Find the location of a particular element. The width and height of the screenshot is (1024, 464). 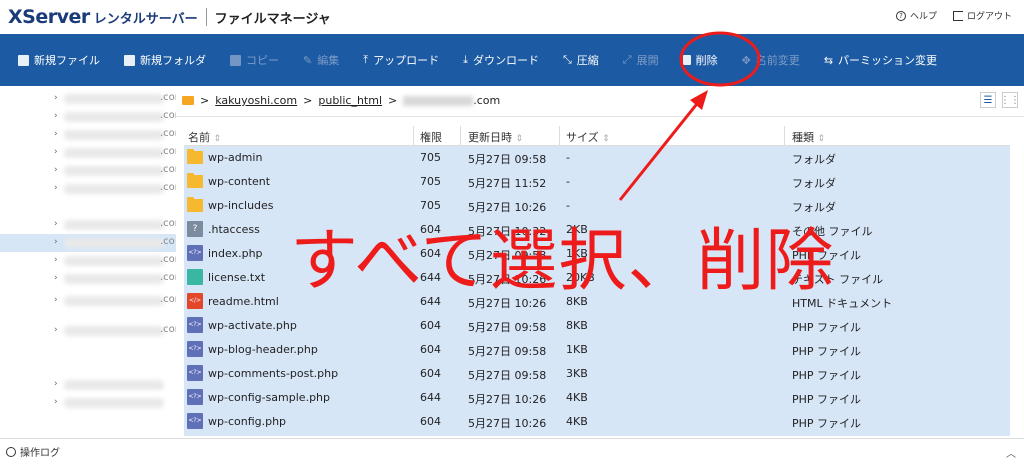

rename-icon: ✥ is located at coordinates (746, 60).